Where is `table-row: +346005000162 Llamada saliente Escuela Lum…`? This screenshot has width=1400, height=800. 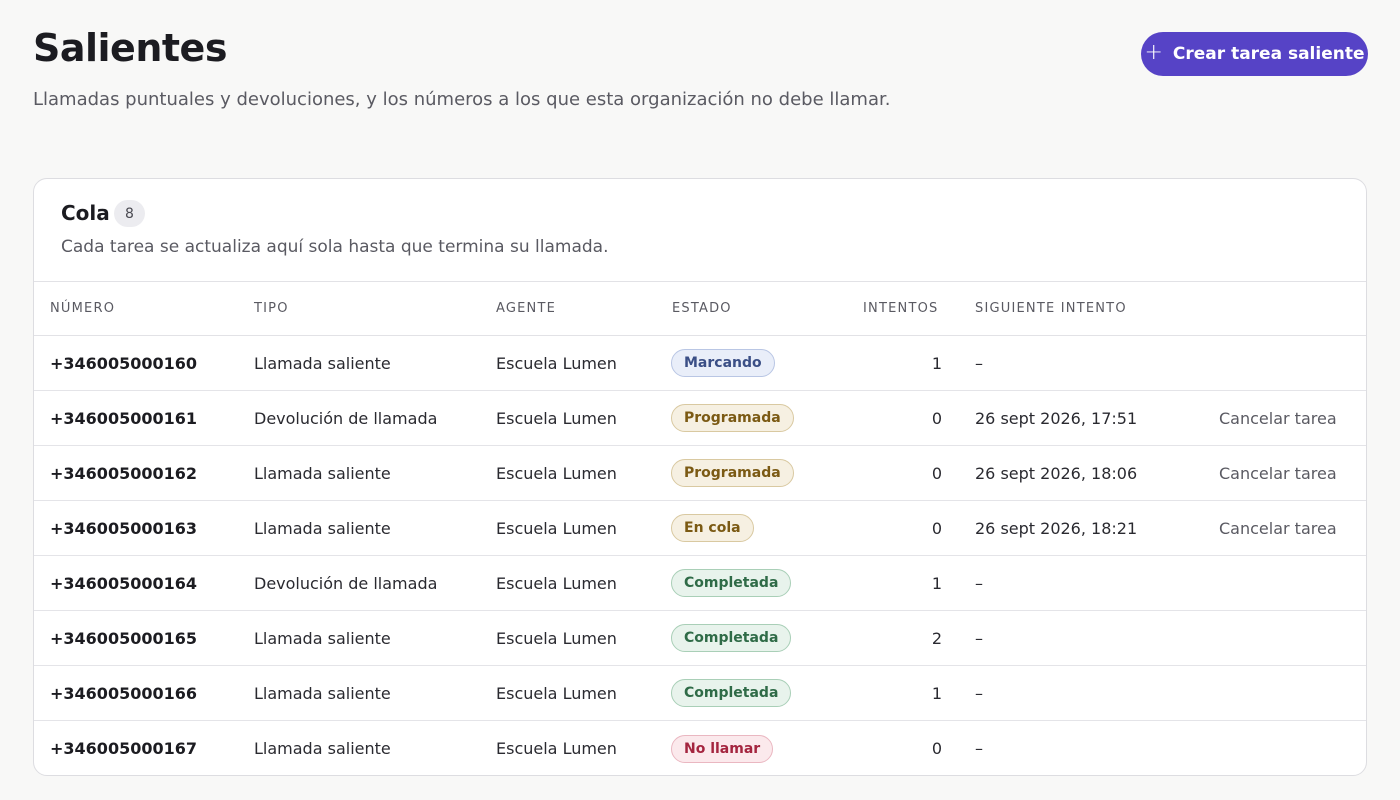
table-row: +346005000162 Llamada saliente Escuela Lum… is located at coordinates (700, 473).